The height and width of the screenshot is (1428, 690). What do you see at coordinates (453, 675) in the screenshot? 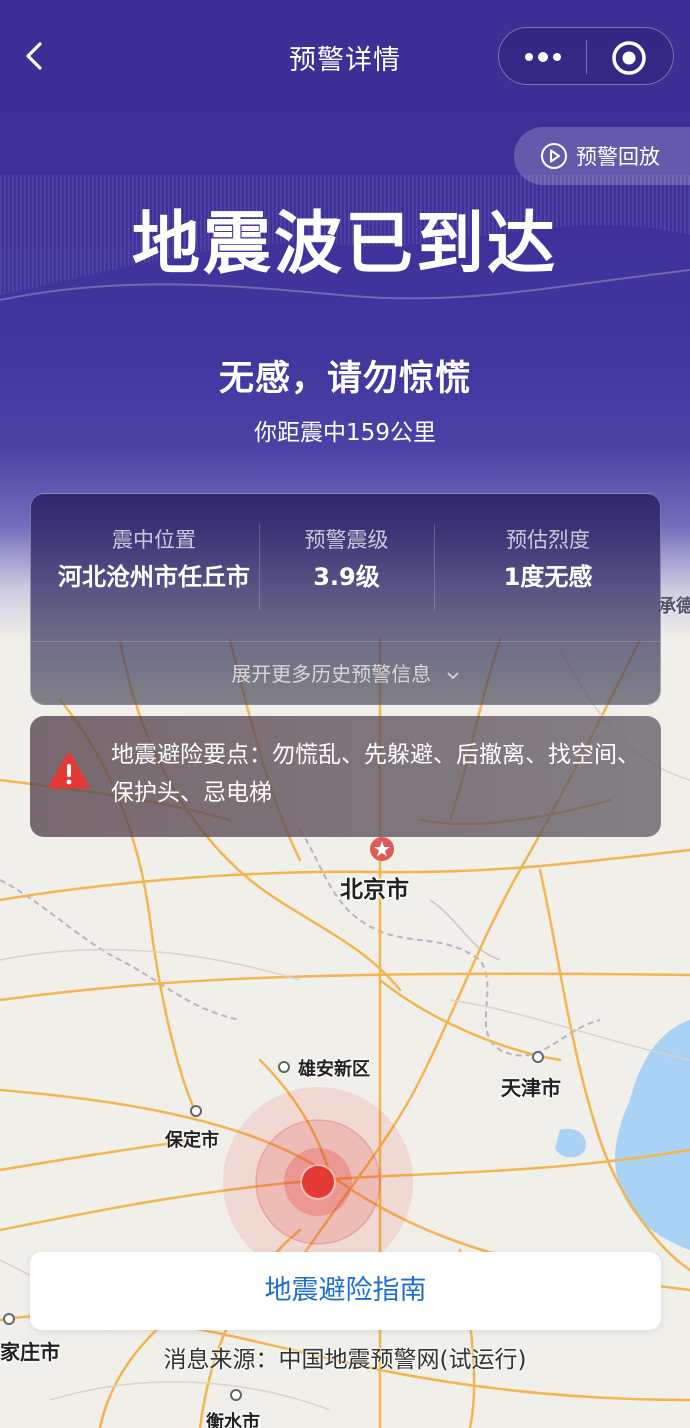
I see `chevron-down-icon` at bounding box center [453, 675].